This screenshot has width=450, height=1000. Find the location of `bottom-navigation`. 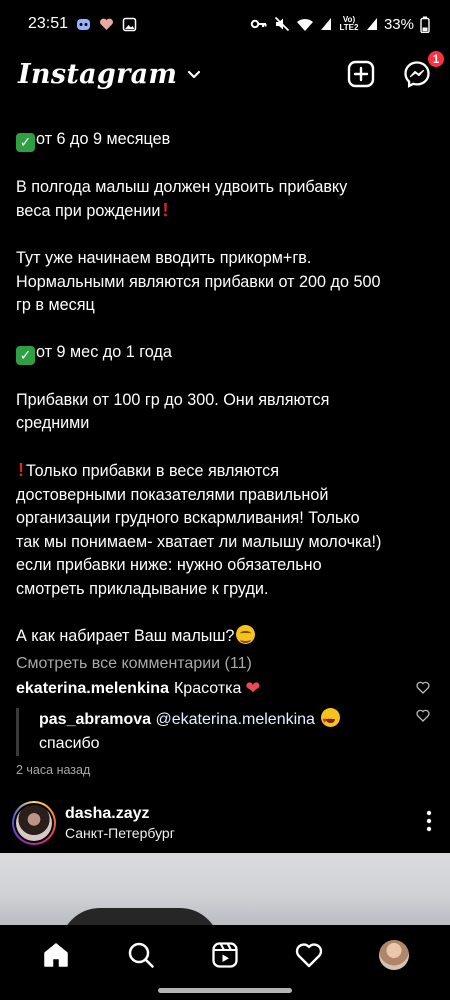

bottom-navigation is located at coordinates (225, 955).